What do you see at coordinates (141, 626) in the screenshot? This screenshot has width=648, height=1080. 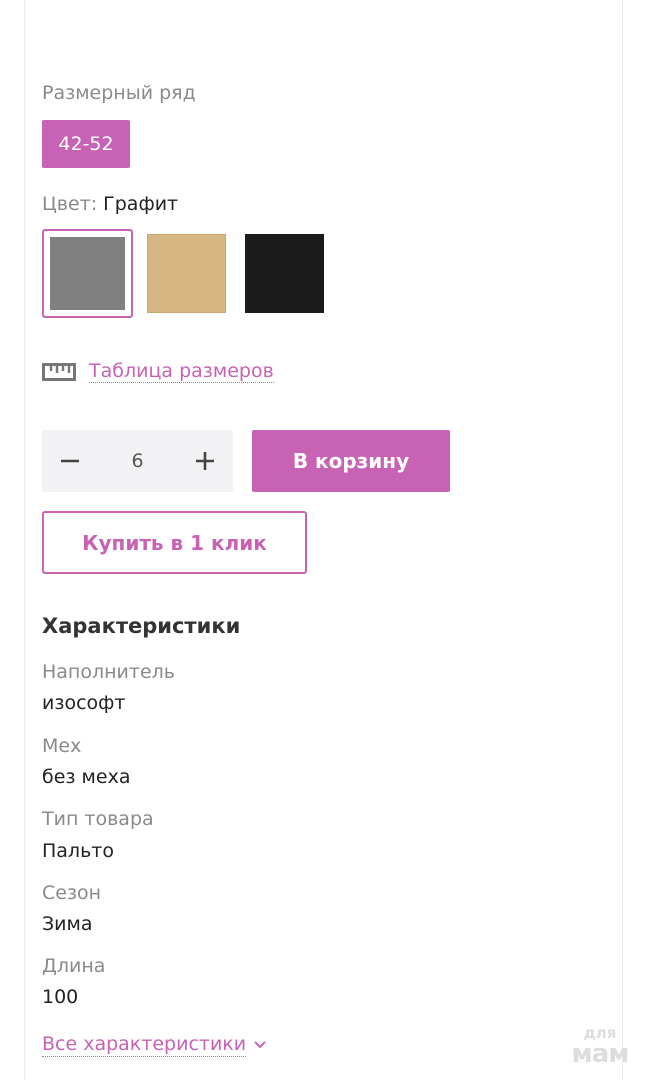 I see `specs-title: Характеристики` at bounding box center [141, 626].